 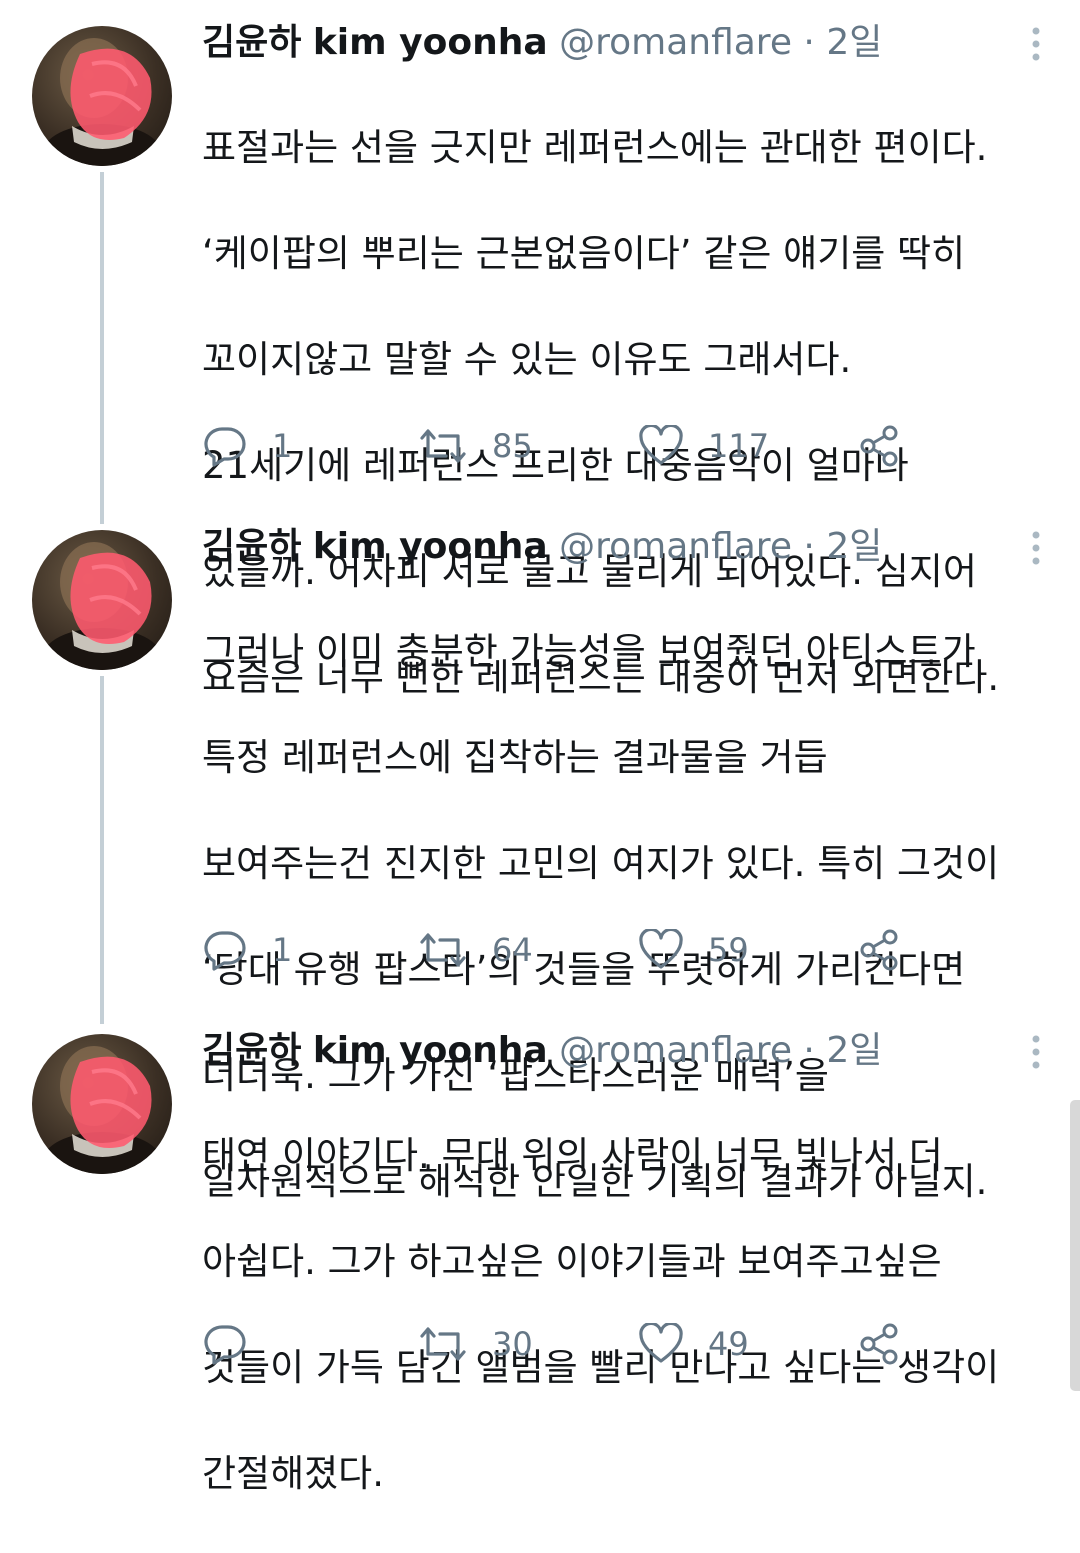 I want to click on tweet-text-line: 간절해졌다., so click(x=293, y=1473).